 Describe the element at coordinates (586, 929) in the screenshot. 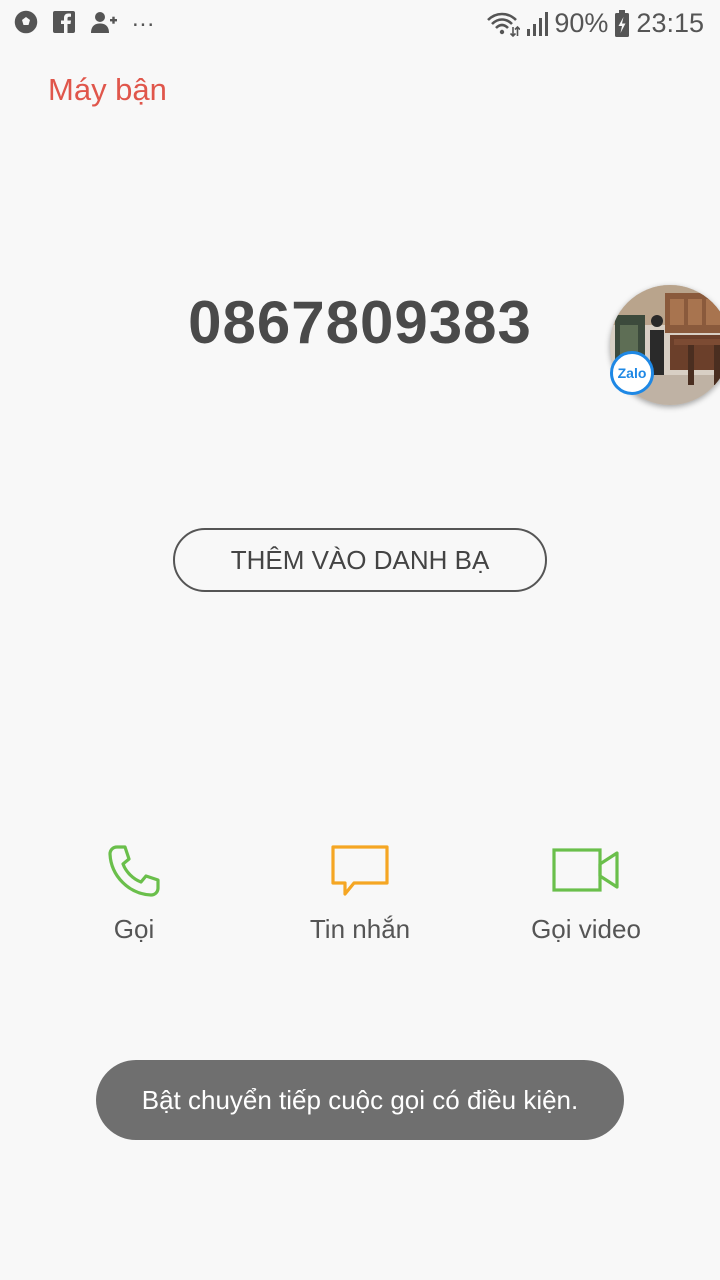

I see `video-call-label: Gọi video` at that location.